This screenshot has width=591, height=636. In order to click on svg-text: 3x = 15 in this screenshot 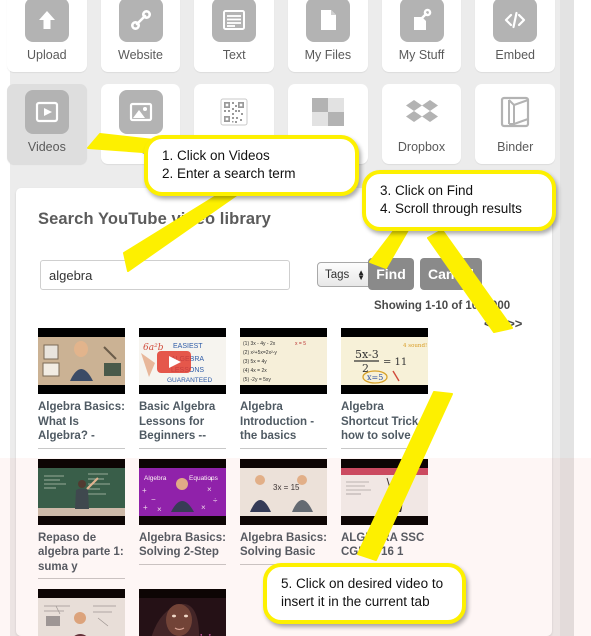, I will do `click(286, 487)`.